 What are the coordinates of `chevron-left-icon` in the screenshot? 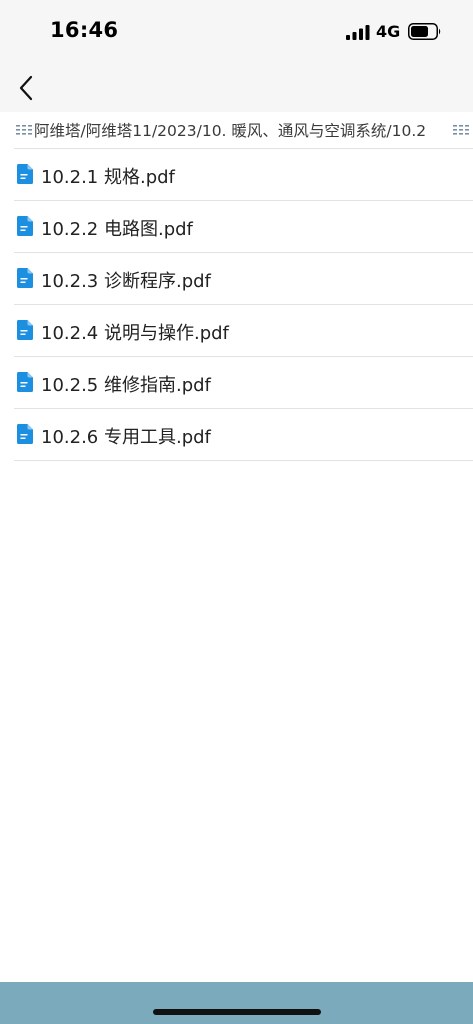 It's located at (26, 88).